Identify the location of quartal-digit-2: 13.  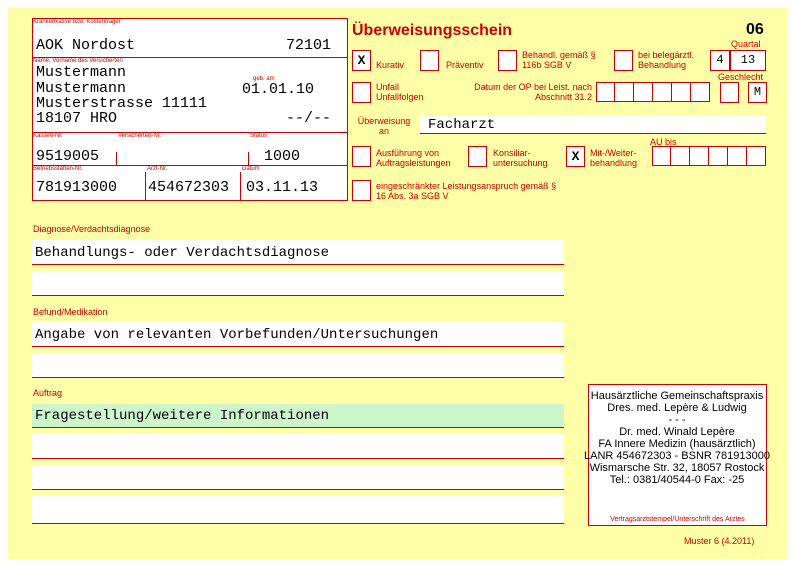
(748, 60).